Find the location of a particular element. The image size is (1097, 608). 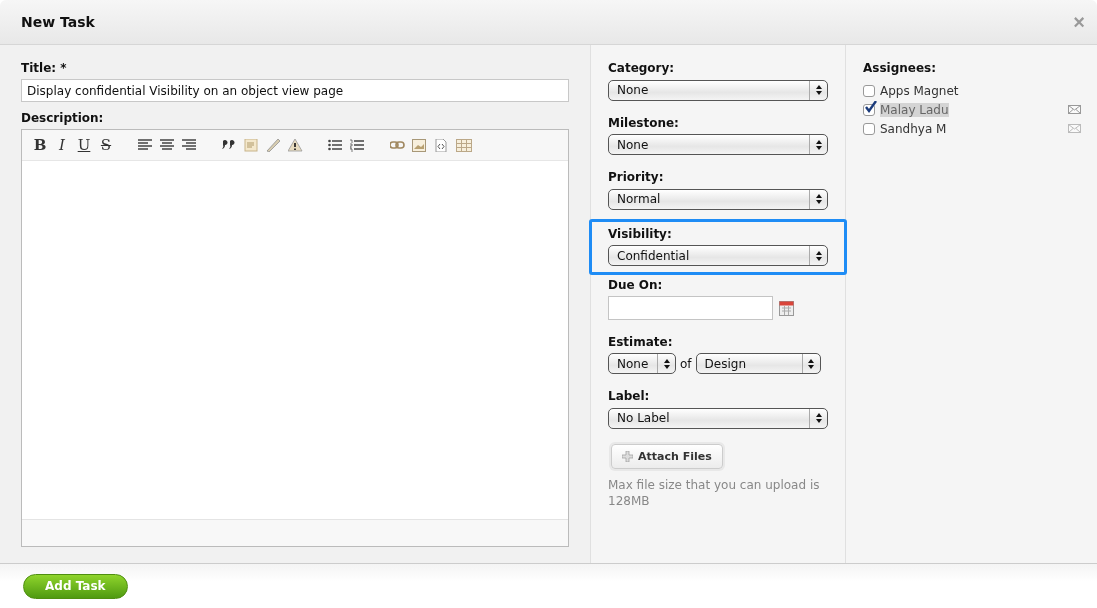

assignee-name: Apps Magnet is located at coordinates (919, 90).